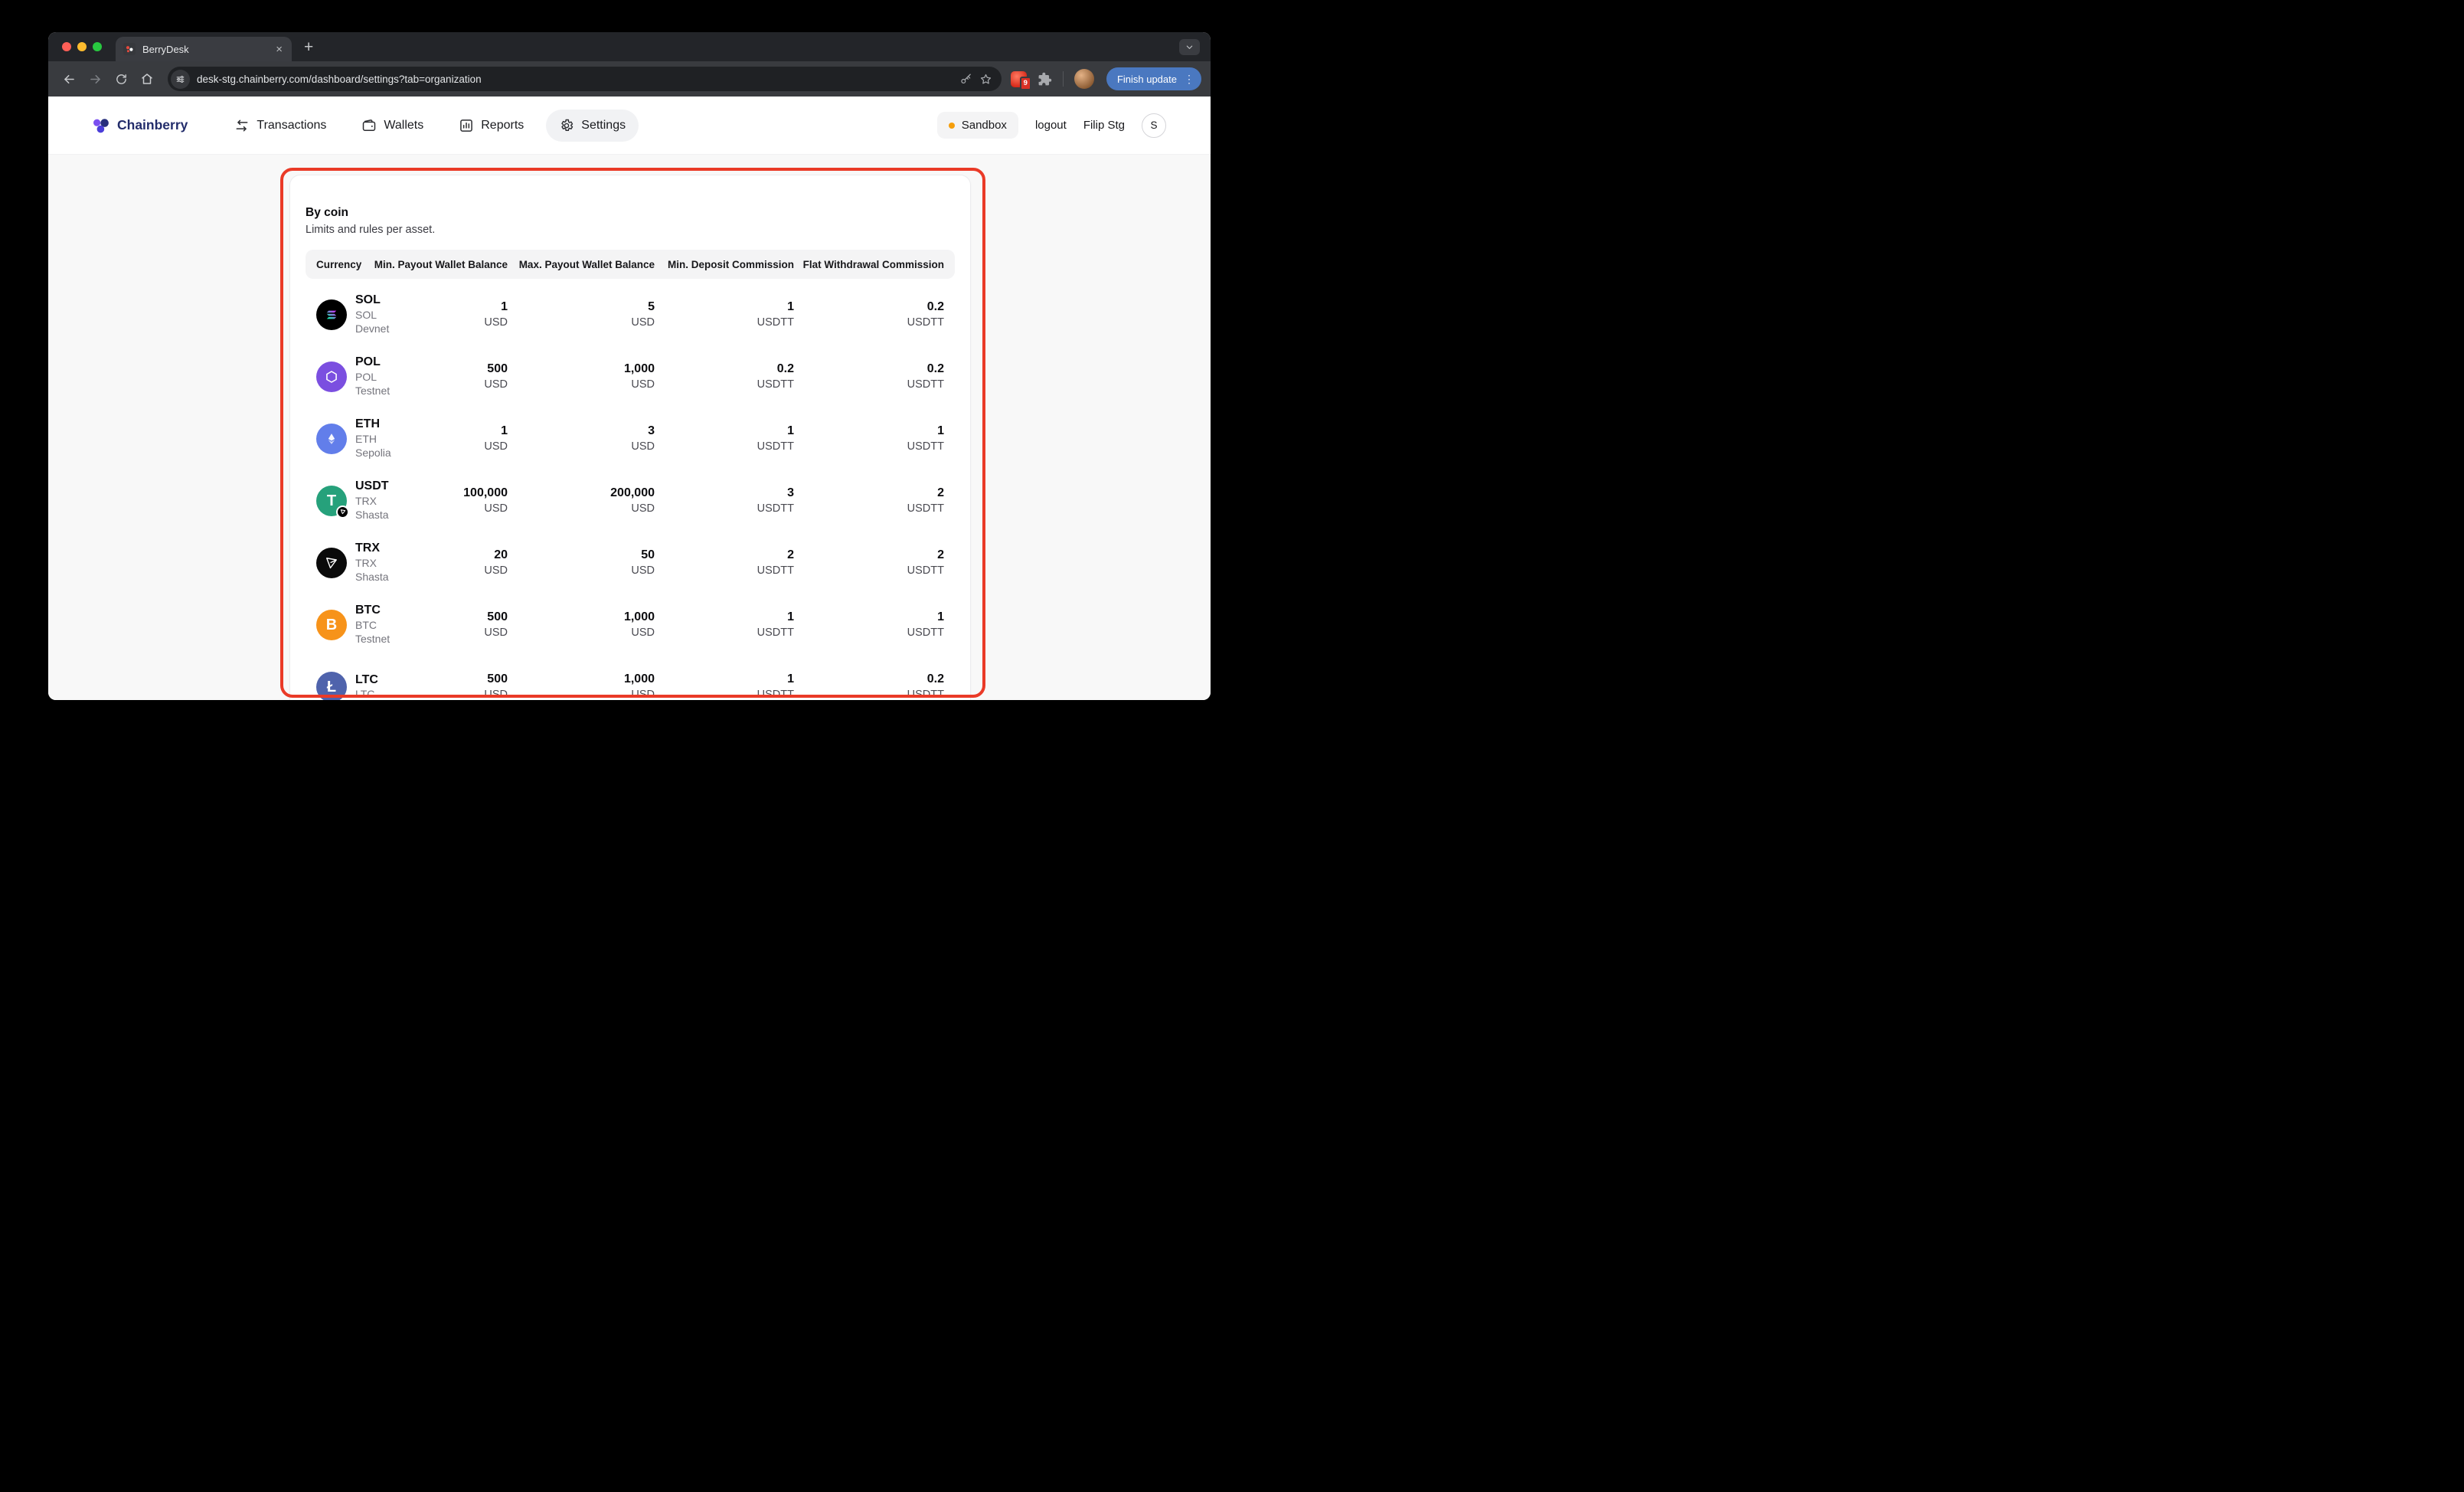 Image resolution: width=2464 pixels, height=1492 pixels. I want to click on nav-item-transactions: Transactions, so click(280, 126).